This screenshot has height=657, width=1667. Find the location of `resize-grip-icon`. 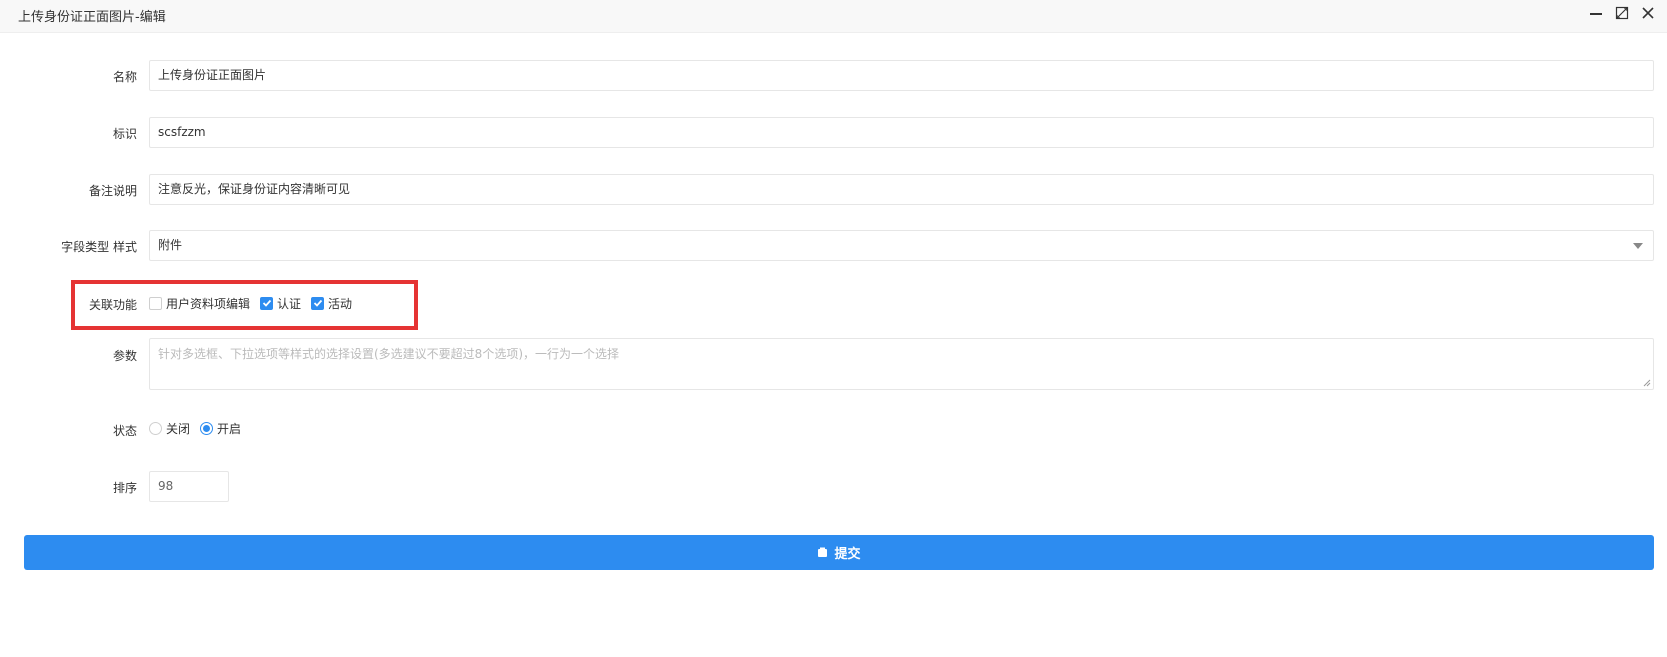

resize-grip-icon is located at coordinates (1647, 383).